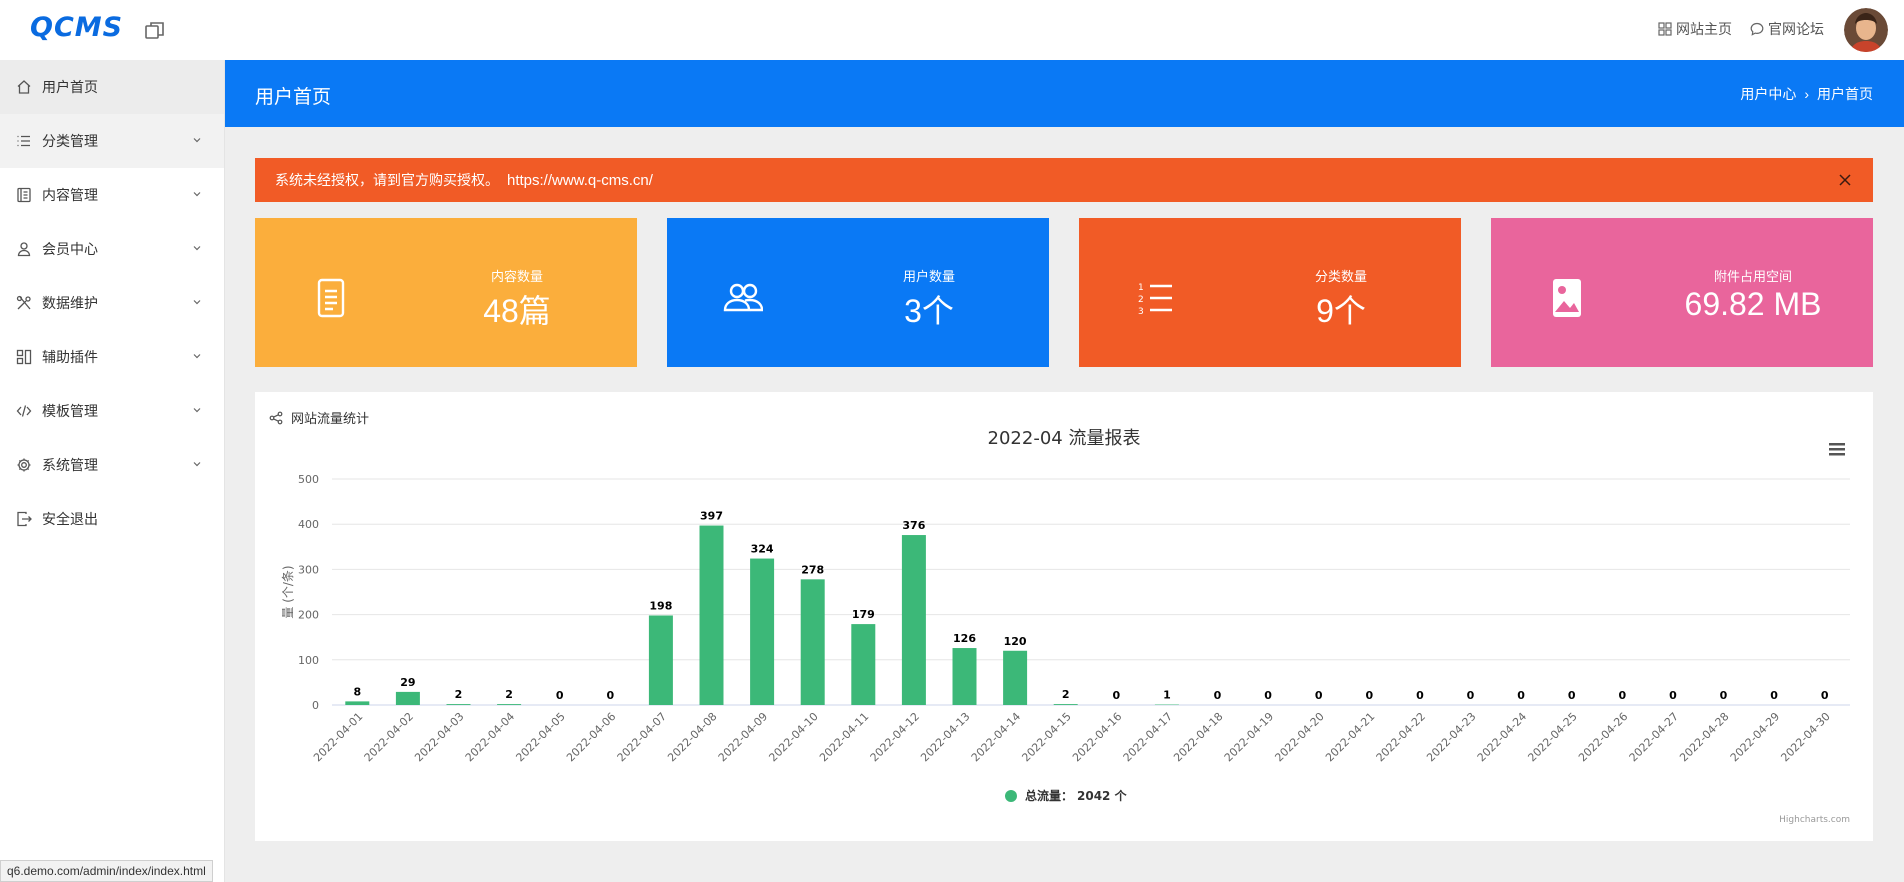 Image resolution: width=1904 pixels, height=882 pixels. I want to click on x-tick-label: 2022-04-17, so click(1148, 737).